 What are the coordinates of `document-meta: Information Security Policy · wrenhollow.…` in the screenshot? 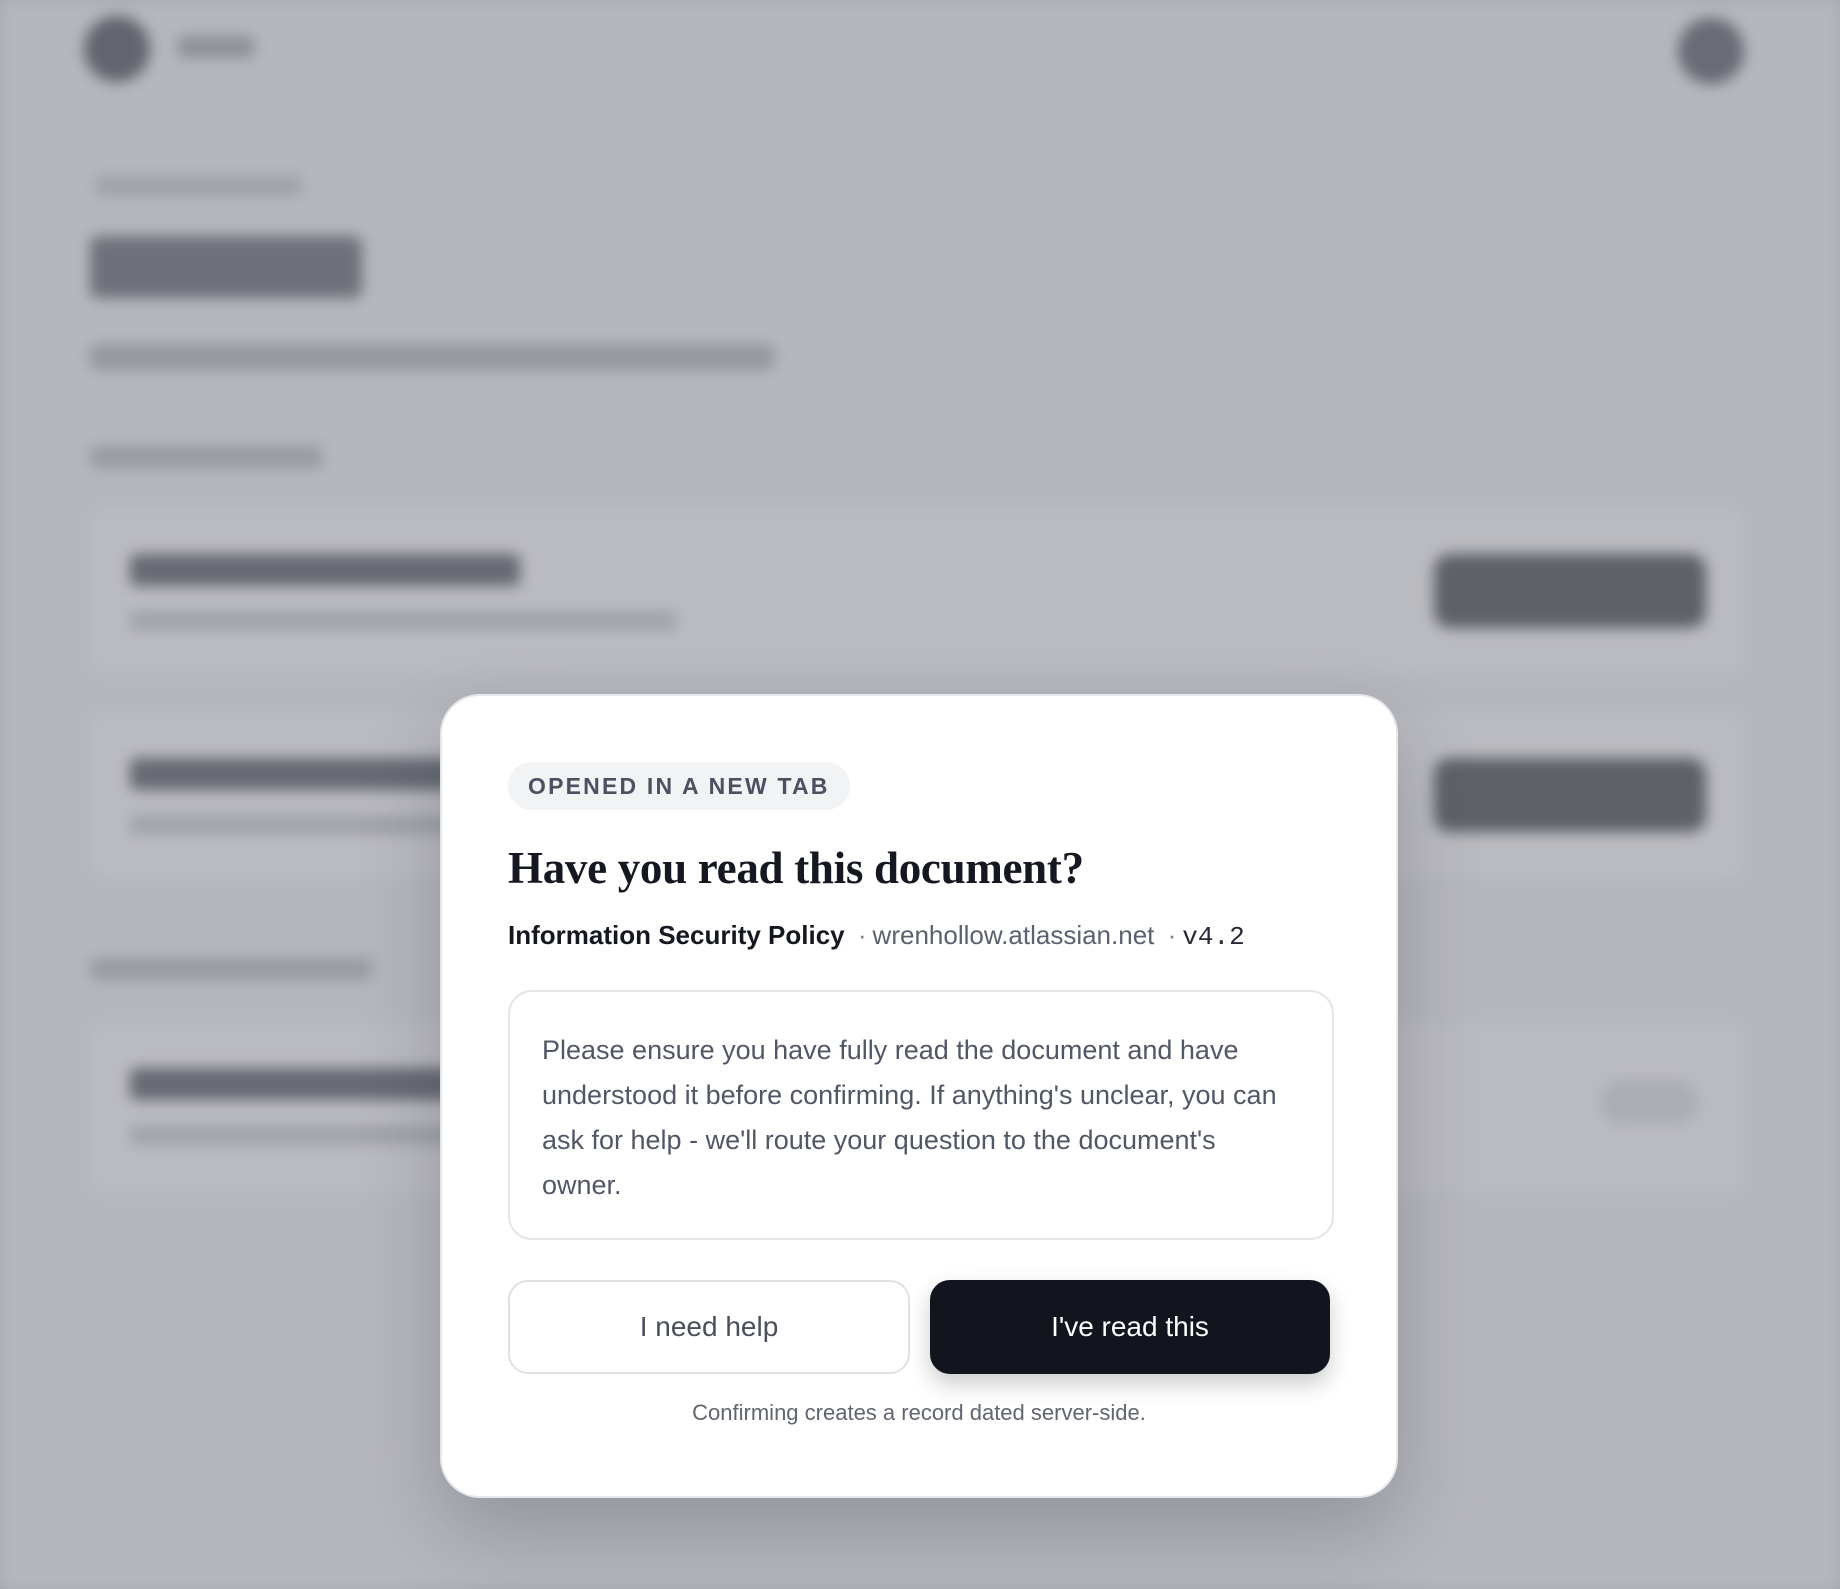 It's located at (919, 936).